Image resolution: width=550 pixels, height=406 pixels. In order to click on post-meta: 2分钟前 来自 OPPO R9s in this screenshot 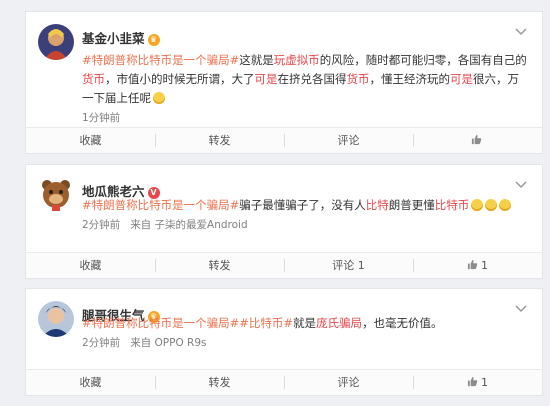, I will do `click(144, 342)`.